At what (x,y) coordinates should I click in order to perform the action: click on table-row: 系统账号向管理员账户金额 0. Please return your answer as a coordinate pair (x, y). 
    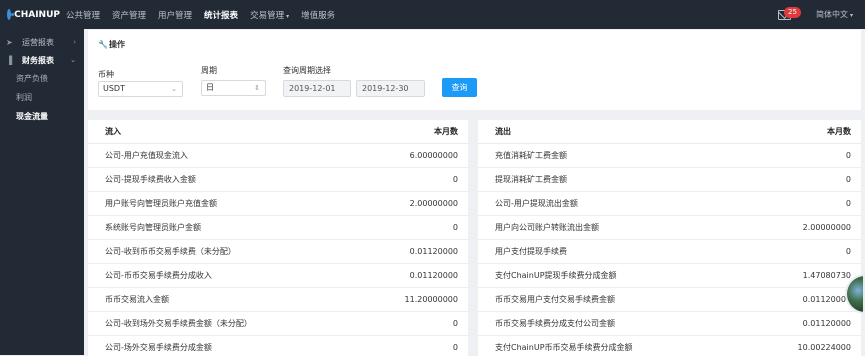
    Looking at the image, I should click on (278, 228).